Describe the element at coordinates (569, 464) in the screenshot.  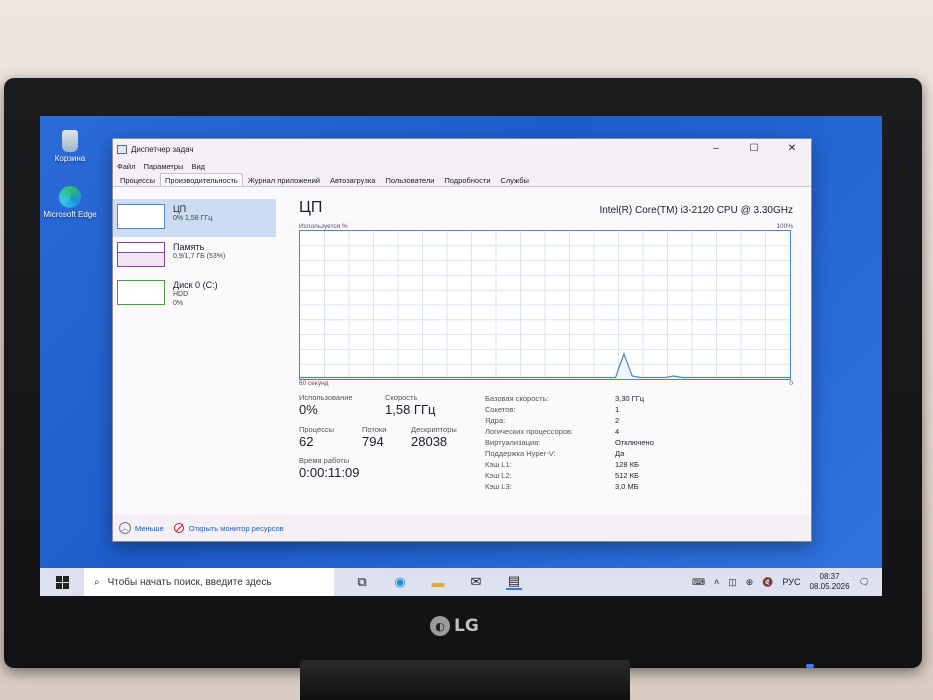
I see `property-row: Кэш L1: 128 КБ` at that location.